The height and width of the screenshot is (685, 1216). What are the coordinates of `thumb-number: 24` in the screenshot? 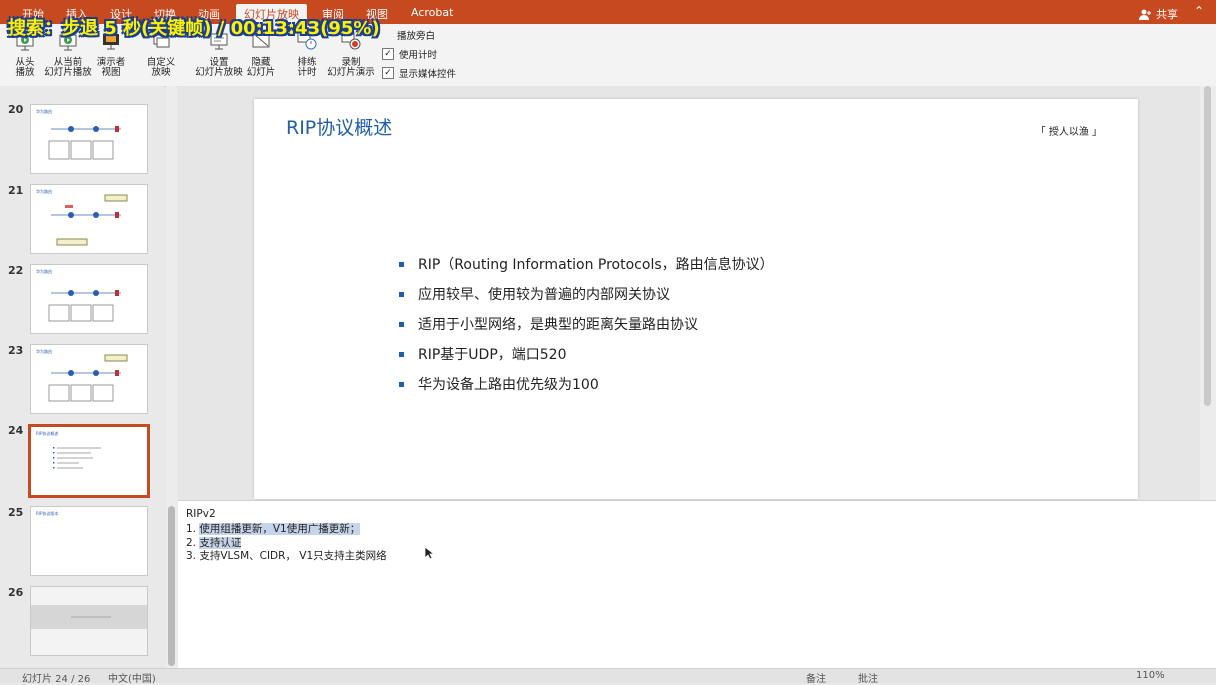 It's located at (16, 430).